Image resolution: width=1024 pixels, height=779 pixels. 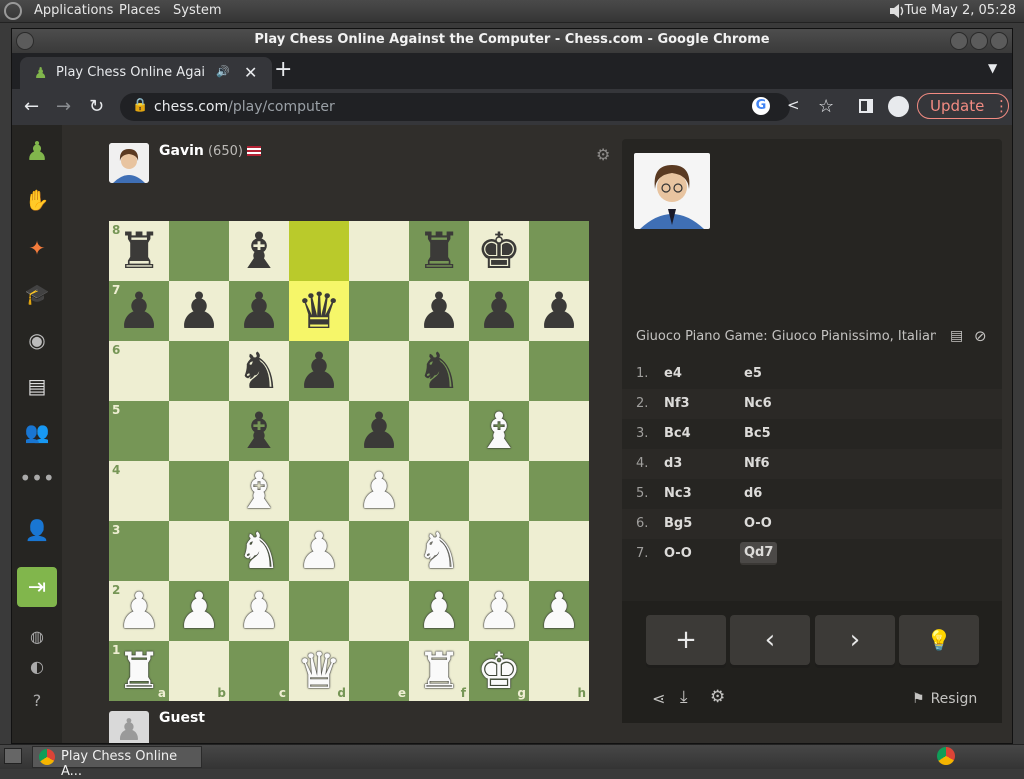 What do you see at coordinates (439, 371) in the screenshot?
I see `square-f6: ♞` at bounding box center [439, 371].